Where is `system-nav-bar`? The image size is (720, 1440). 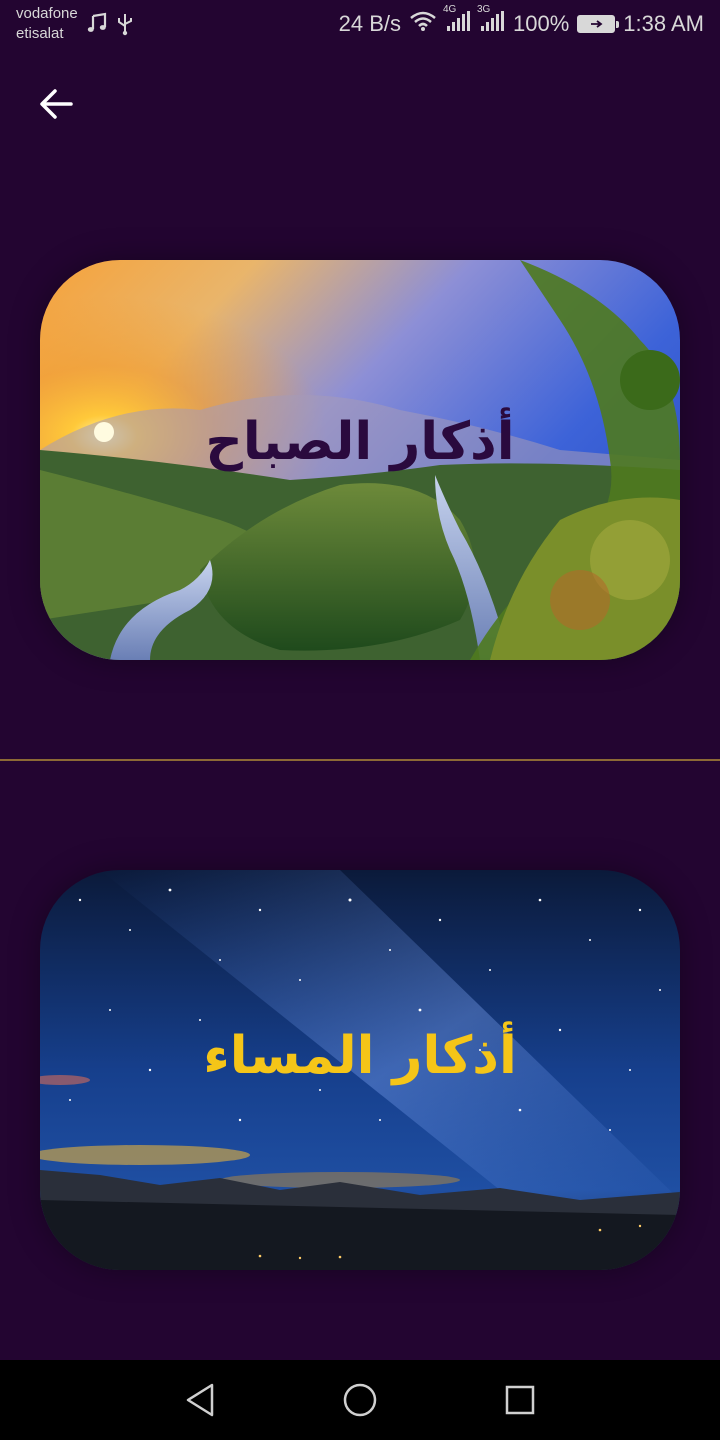
system-nav-bar is located at coordinates (360, 1400).